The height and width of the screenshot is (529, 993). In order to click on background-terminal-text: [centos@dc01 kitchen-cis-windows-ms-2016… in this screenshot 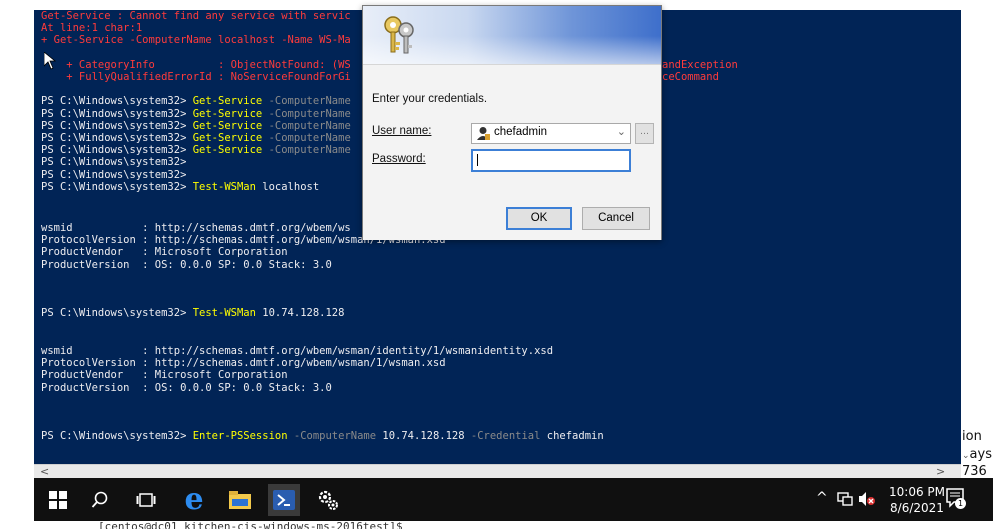, I will do `click(496, 525)`.